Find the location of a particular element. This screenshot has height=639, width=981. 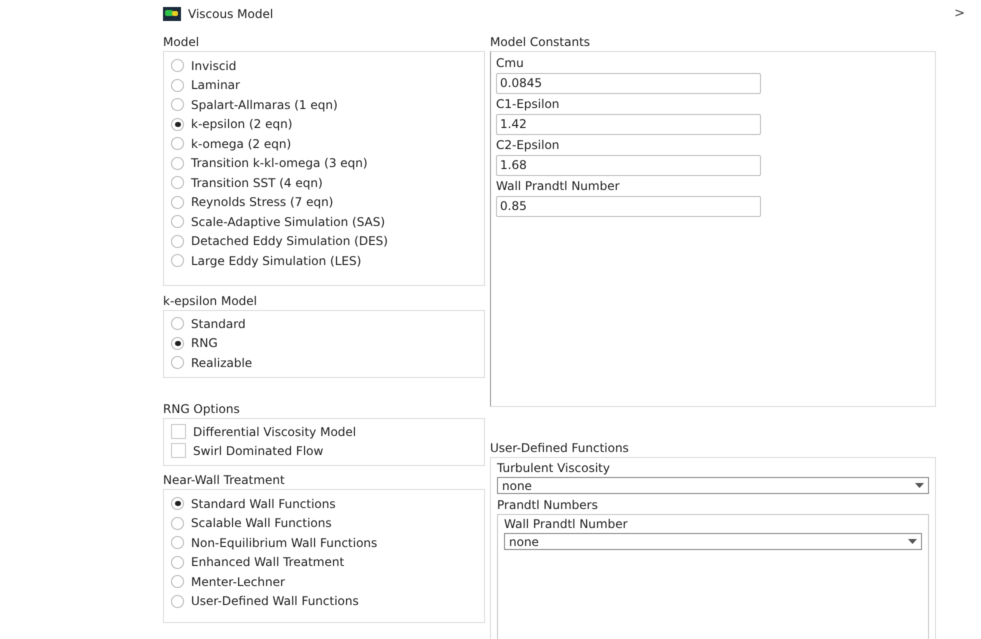

radio-label: Detached Eddy Simulation (DES) is located at coordinates (289, 241).